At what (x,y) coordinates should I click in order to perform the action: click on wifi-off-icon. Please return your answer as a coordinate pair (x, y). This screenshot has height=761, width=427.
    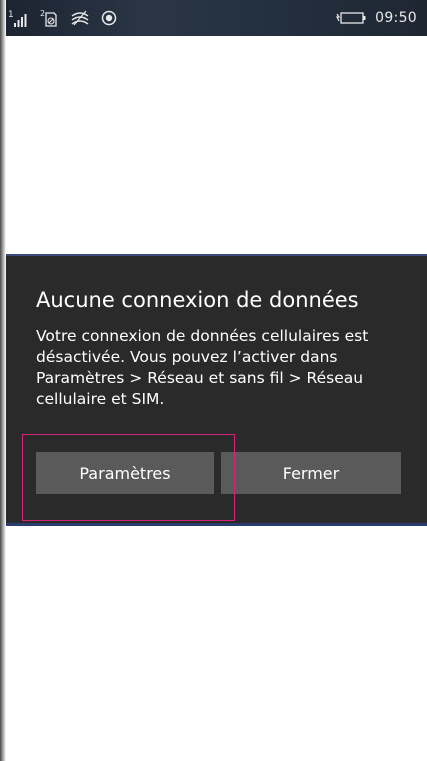
    Looking at the image, I should click on (80, 18).